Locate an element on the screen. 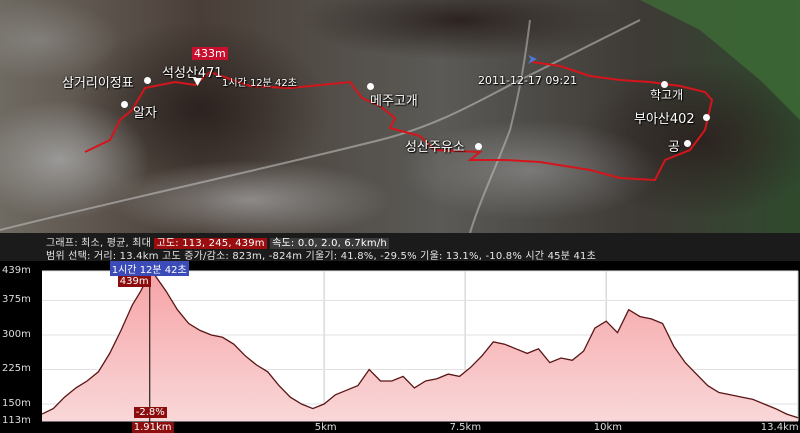 This screenshot has height=433, width=800. map-label-seongsan-gas: 성산주유소 is located at coordinates (435, 145).